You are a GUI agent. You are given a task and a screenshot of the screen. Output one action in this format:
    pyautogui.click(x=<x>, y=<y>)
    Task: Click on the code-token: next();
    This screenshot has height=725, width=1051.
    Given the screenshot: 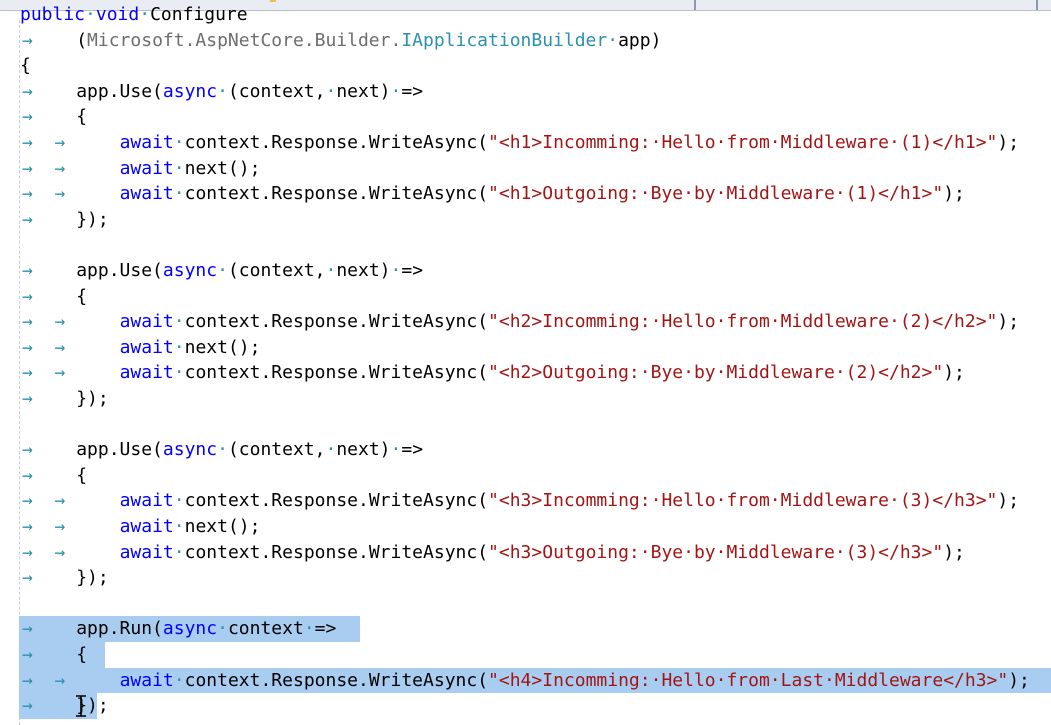 What is the action you would take?
    pyautogui.click(x=222, y=526)
    